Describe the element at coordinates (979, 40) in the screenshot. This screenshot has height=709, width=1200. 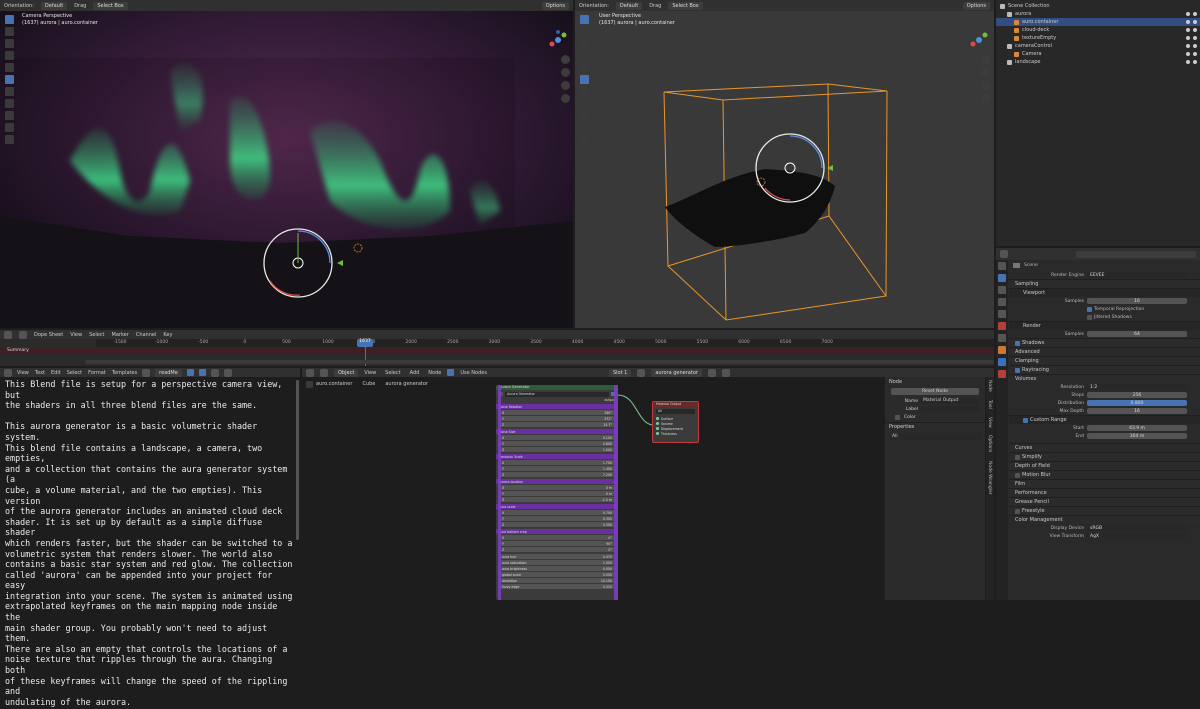
I see `navigation-gizmo` at that location.